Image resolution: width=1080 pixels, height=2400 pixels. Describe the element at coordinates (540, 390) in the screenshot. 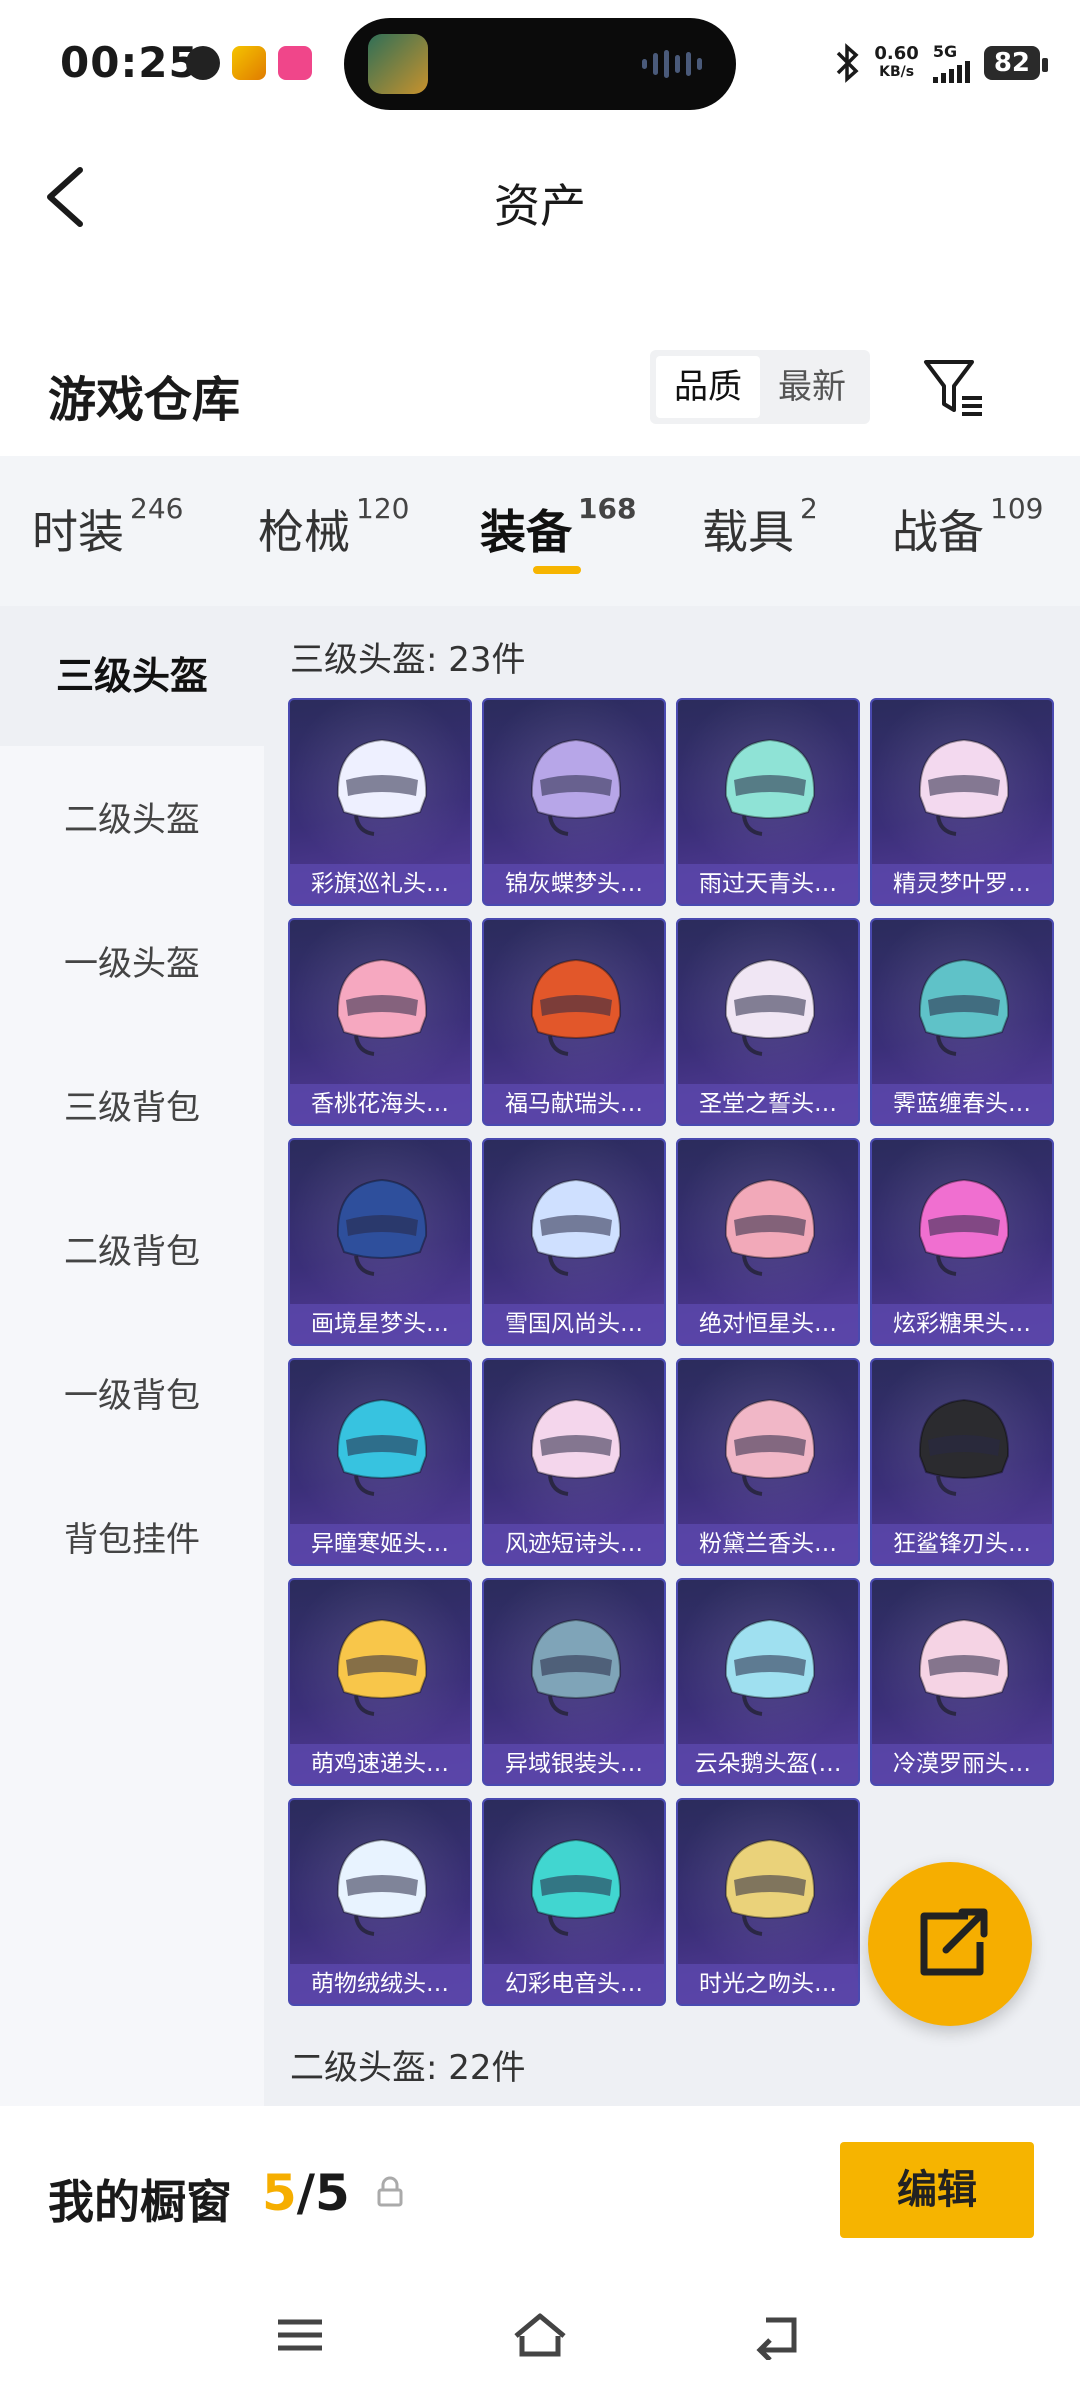

I see `warehouse-header: 游戏仓库 品质 最新` at that location.